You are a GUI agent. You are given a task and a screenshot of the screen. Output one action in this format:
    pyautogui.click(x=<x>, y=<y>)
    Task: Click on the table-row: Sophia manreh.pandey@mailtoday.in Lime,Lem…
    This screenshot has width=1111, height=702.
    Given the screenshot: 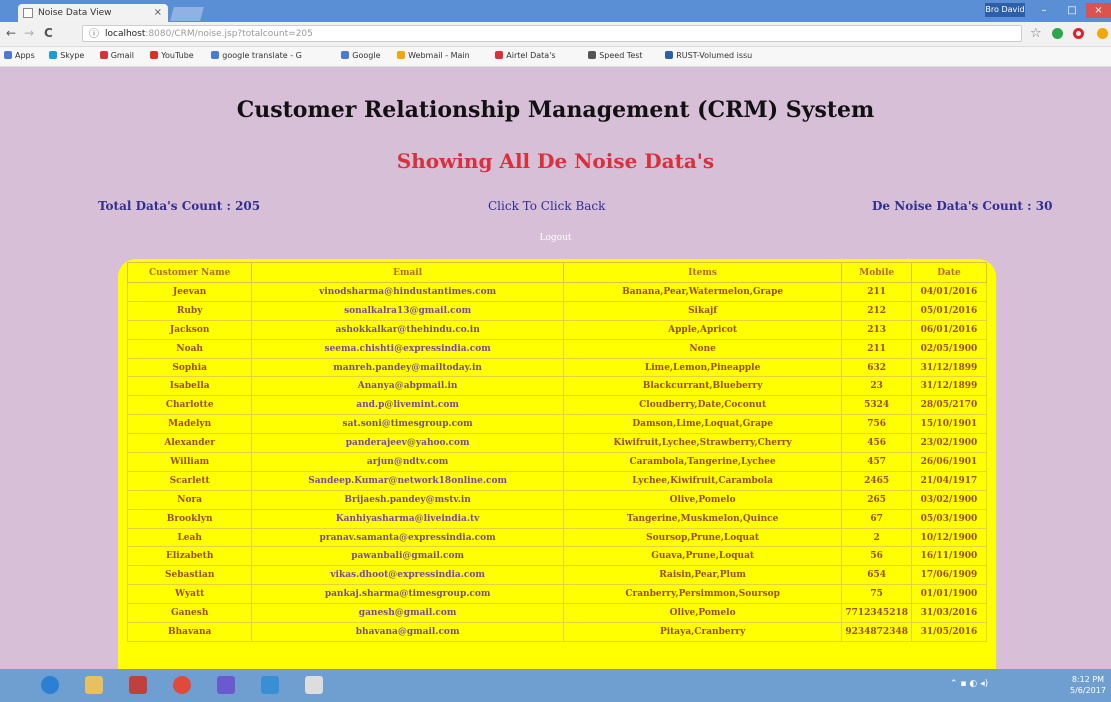 What is the action you would take?
    pyautogui.click(x=557, y=367)
    